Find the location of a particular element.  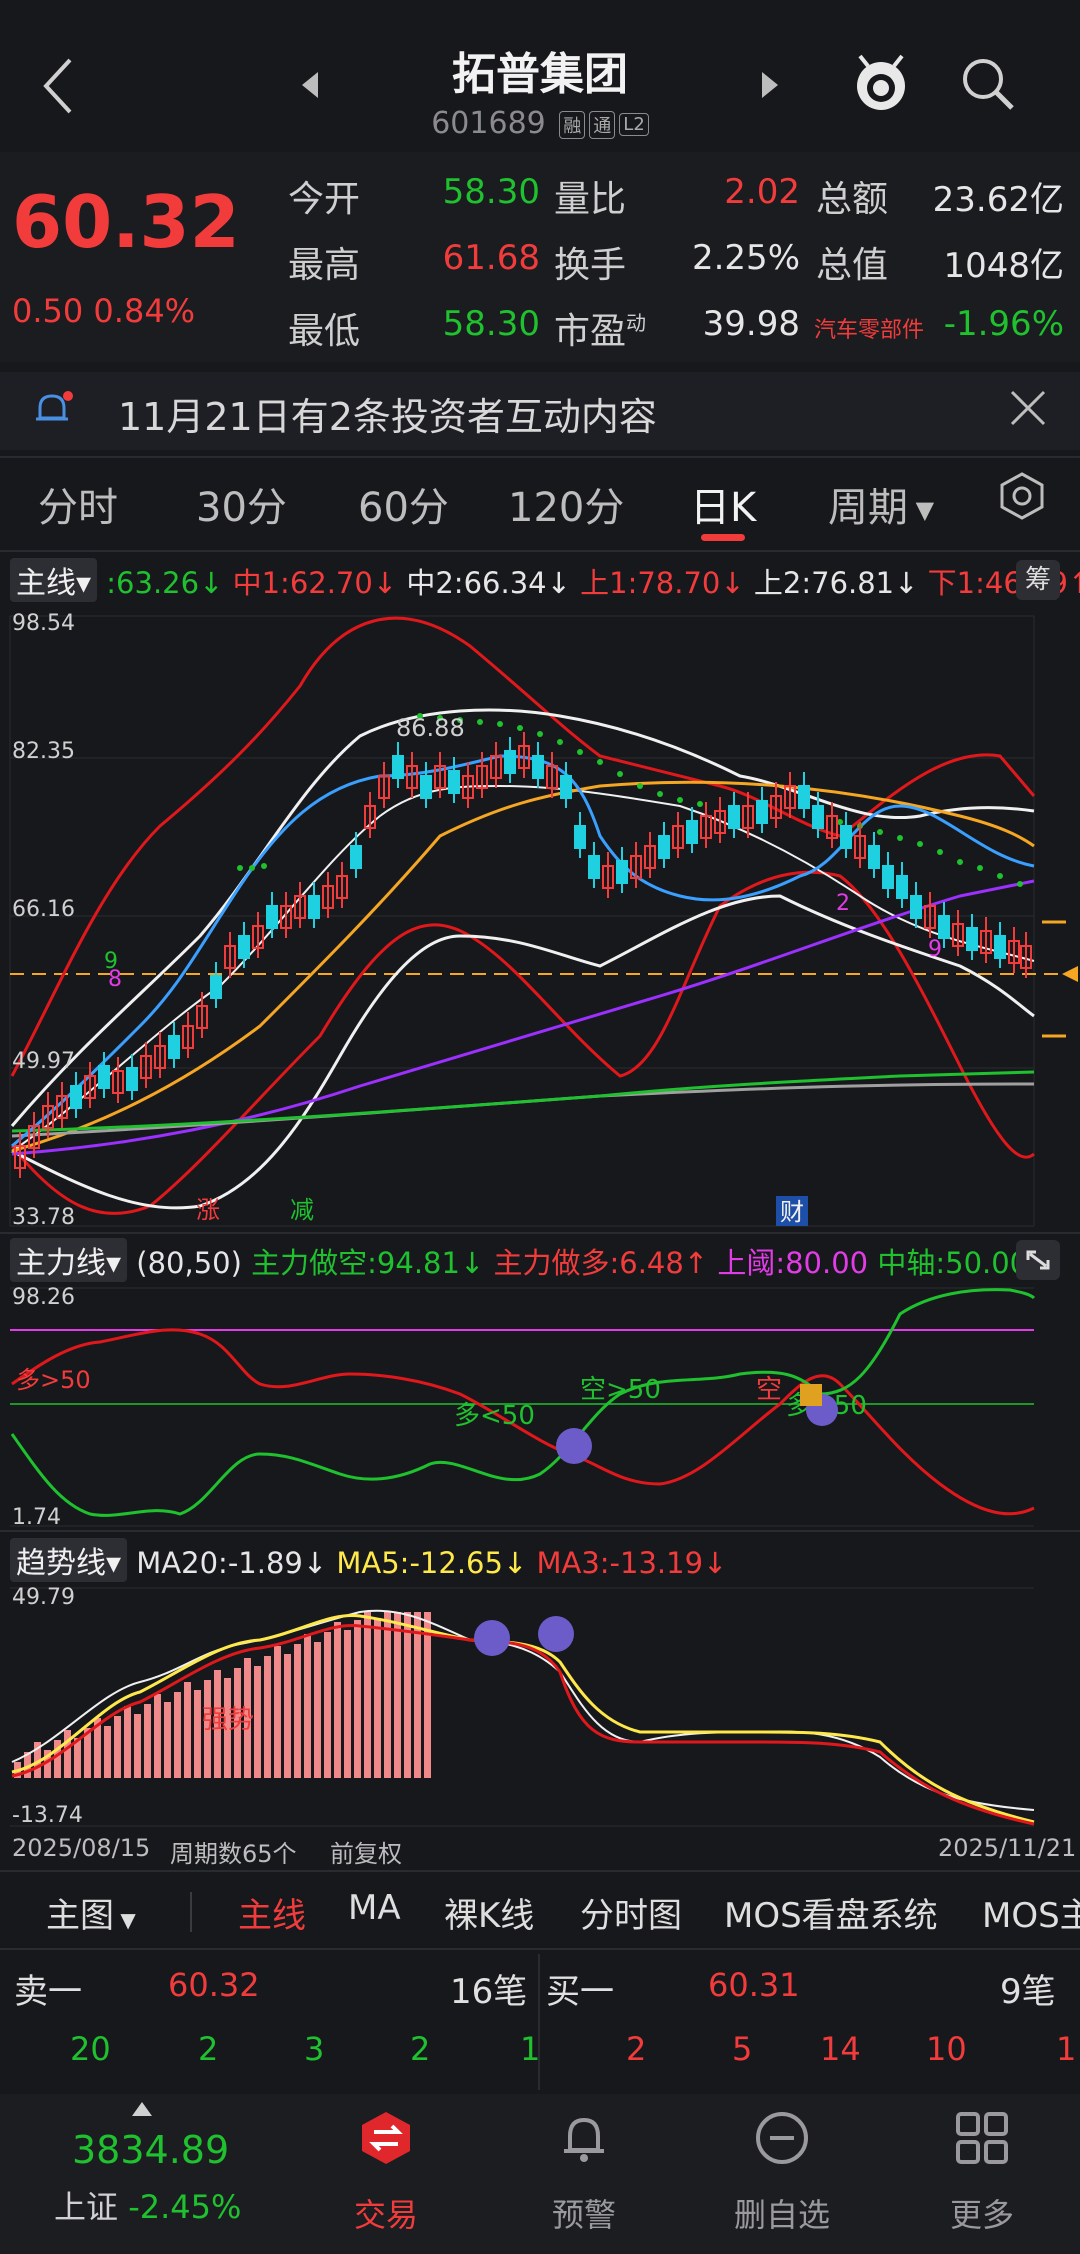

tab-30min: 30分 is located at coordinates (241, 504).